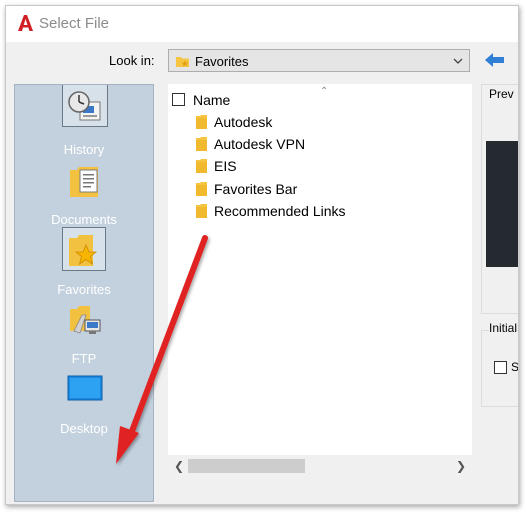  I want to click on scroll-right-icon: ❯, so click(461, 466).